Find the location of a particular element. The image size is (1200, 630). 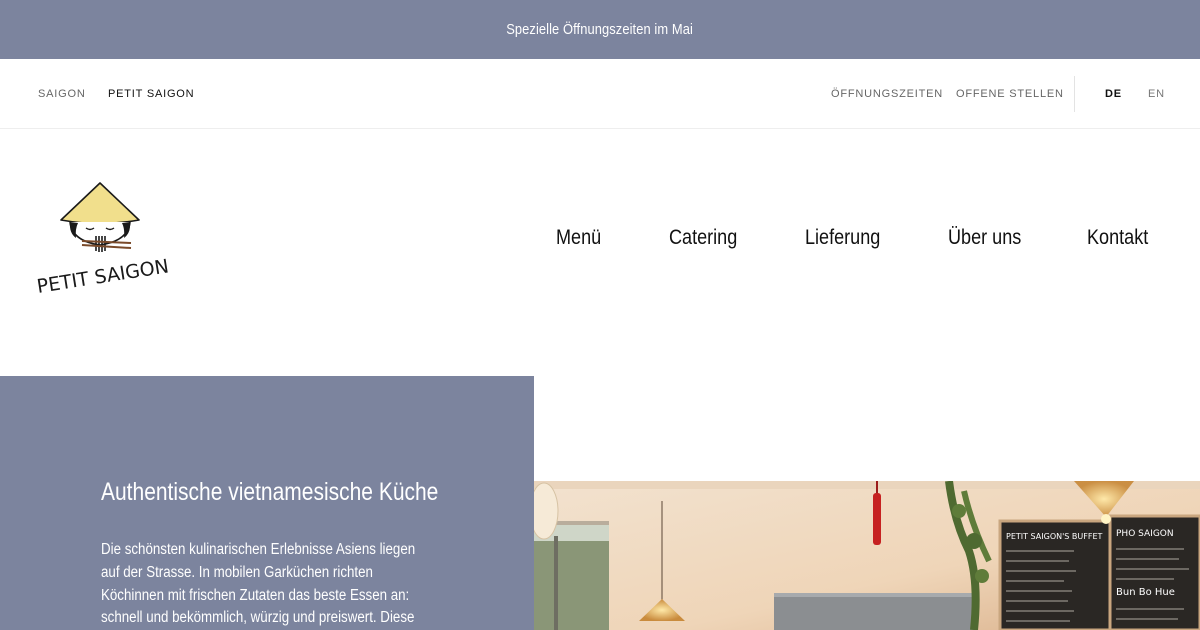

logo-graphic: PETIT SAIGON is located at coordinates (102, 240).